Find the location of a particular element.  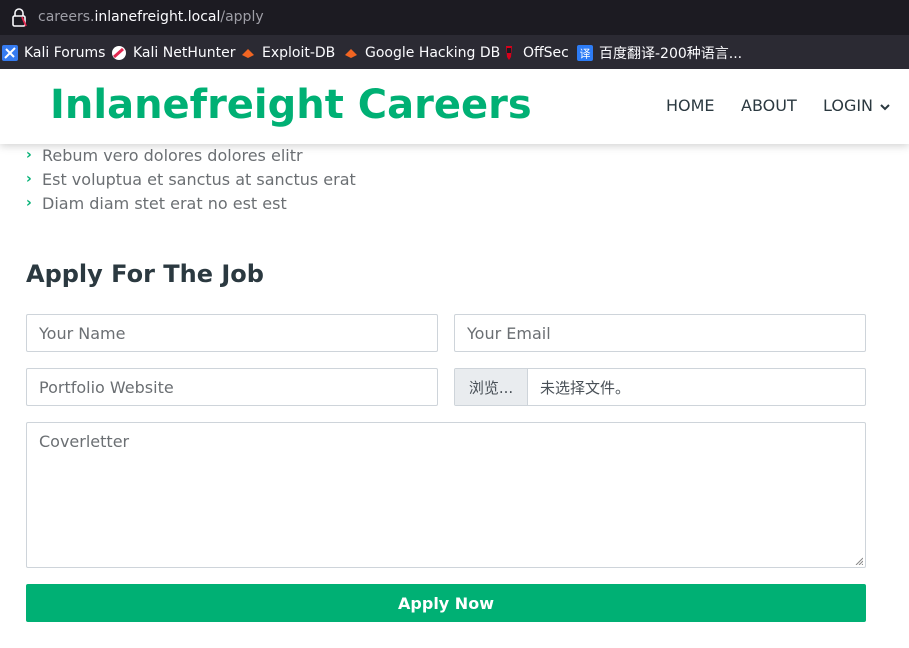

bookmark-kali-nethunter: Kali NetHunter is located at coordinates (173, 53).